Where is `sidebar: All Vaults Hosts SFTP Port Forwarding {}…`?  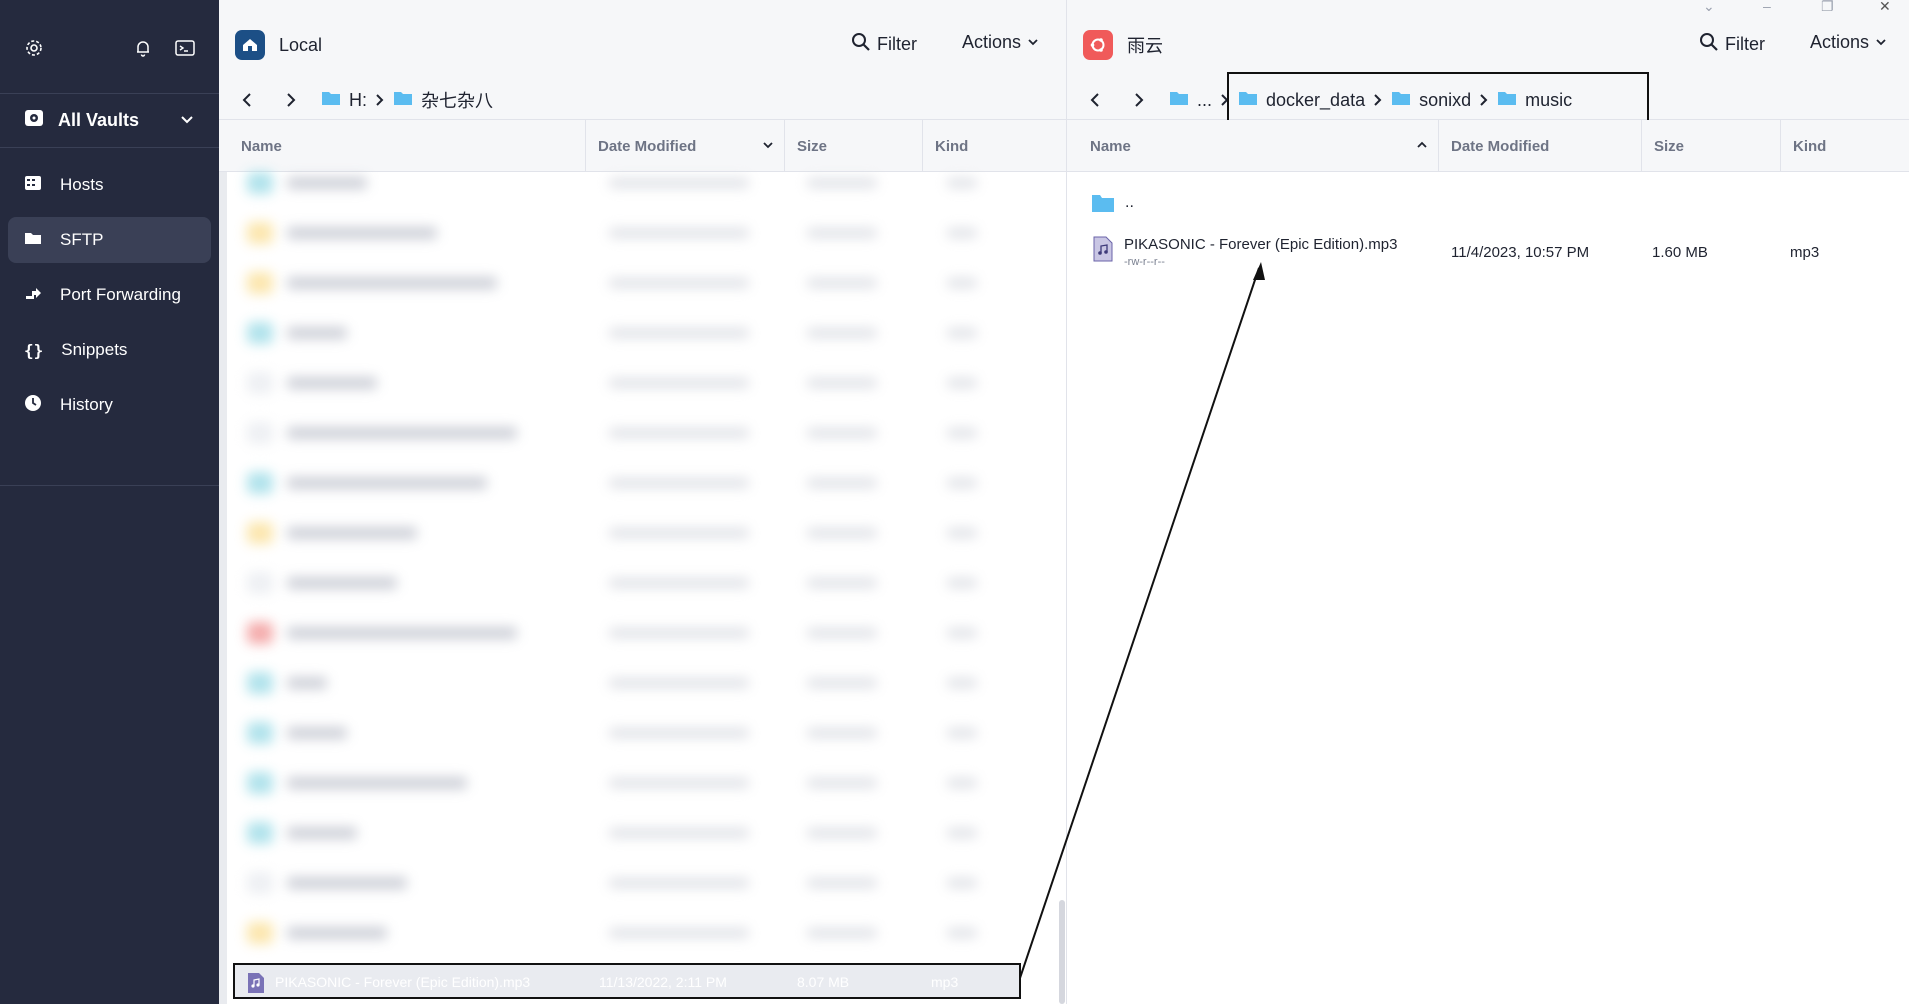 sidebar: All Vaults Hosts SFTP Port Forwarding {}… is located at coordinates (109, 502).